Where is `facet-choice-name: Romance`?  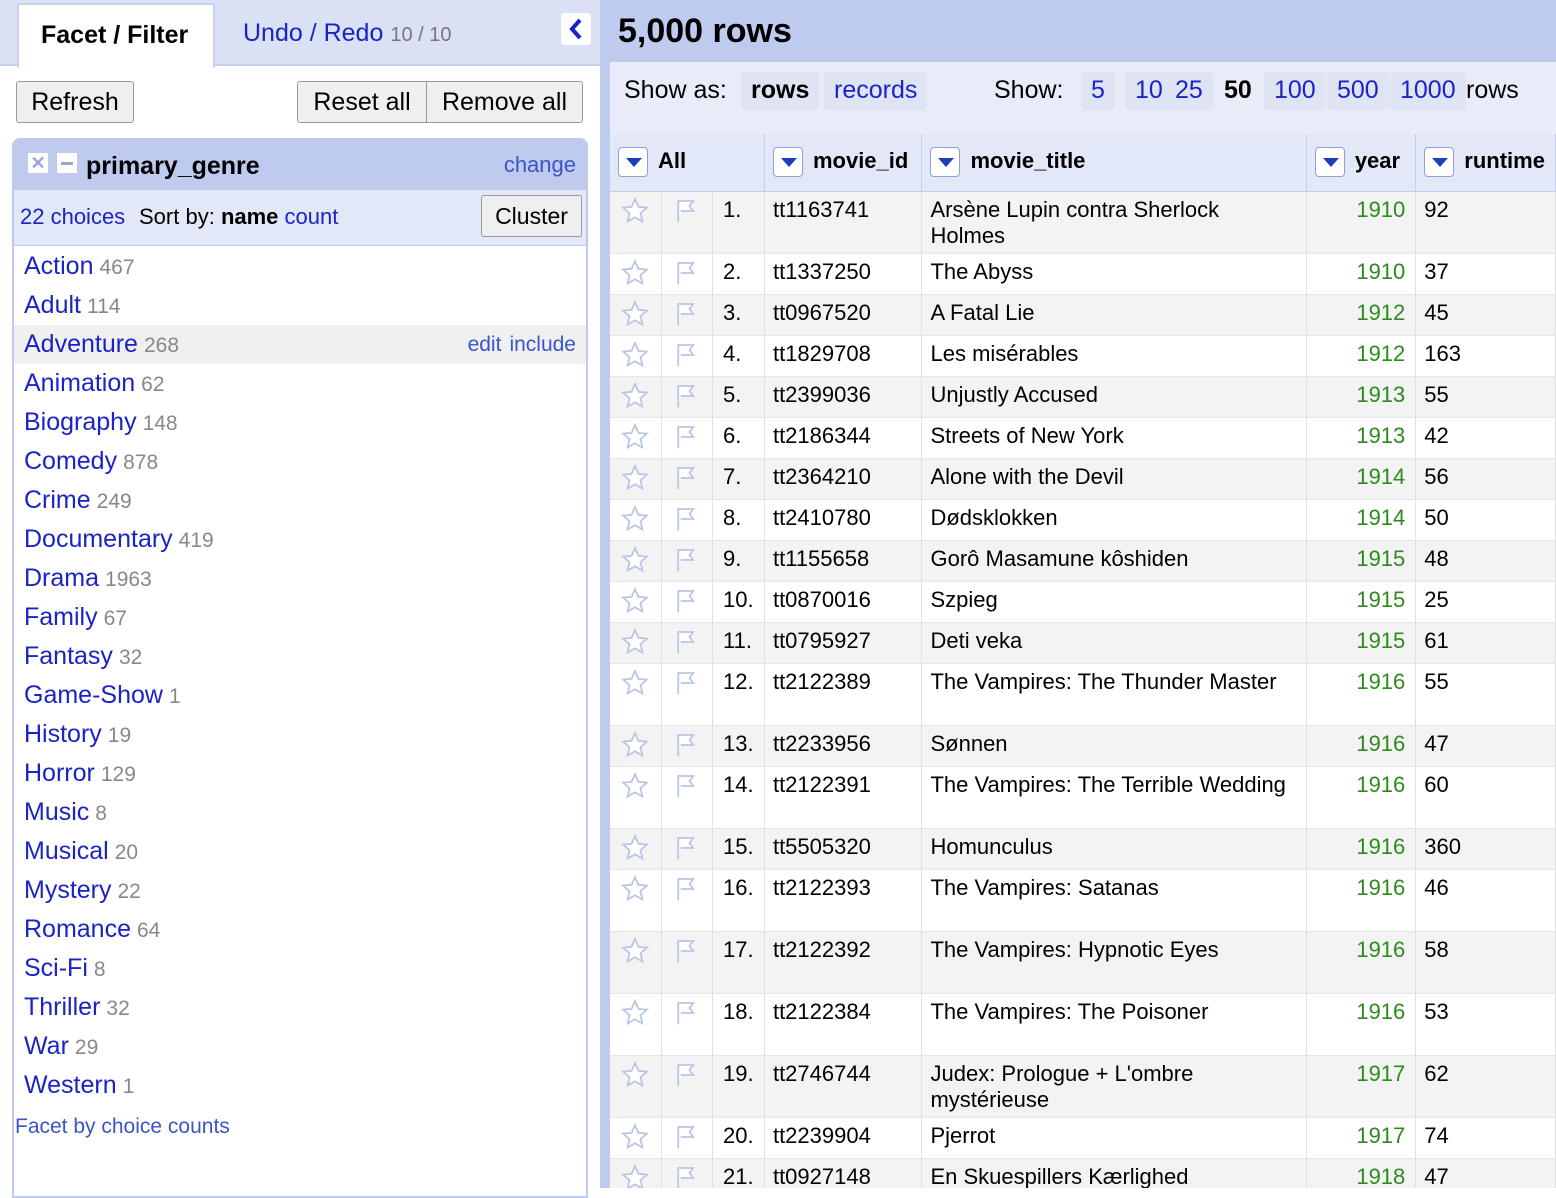
facet-choice-name: Romance is located at coordinates (77, 929).